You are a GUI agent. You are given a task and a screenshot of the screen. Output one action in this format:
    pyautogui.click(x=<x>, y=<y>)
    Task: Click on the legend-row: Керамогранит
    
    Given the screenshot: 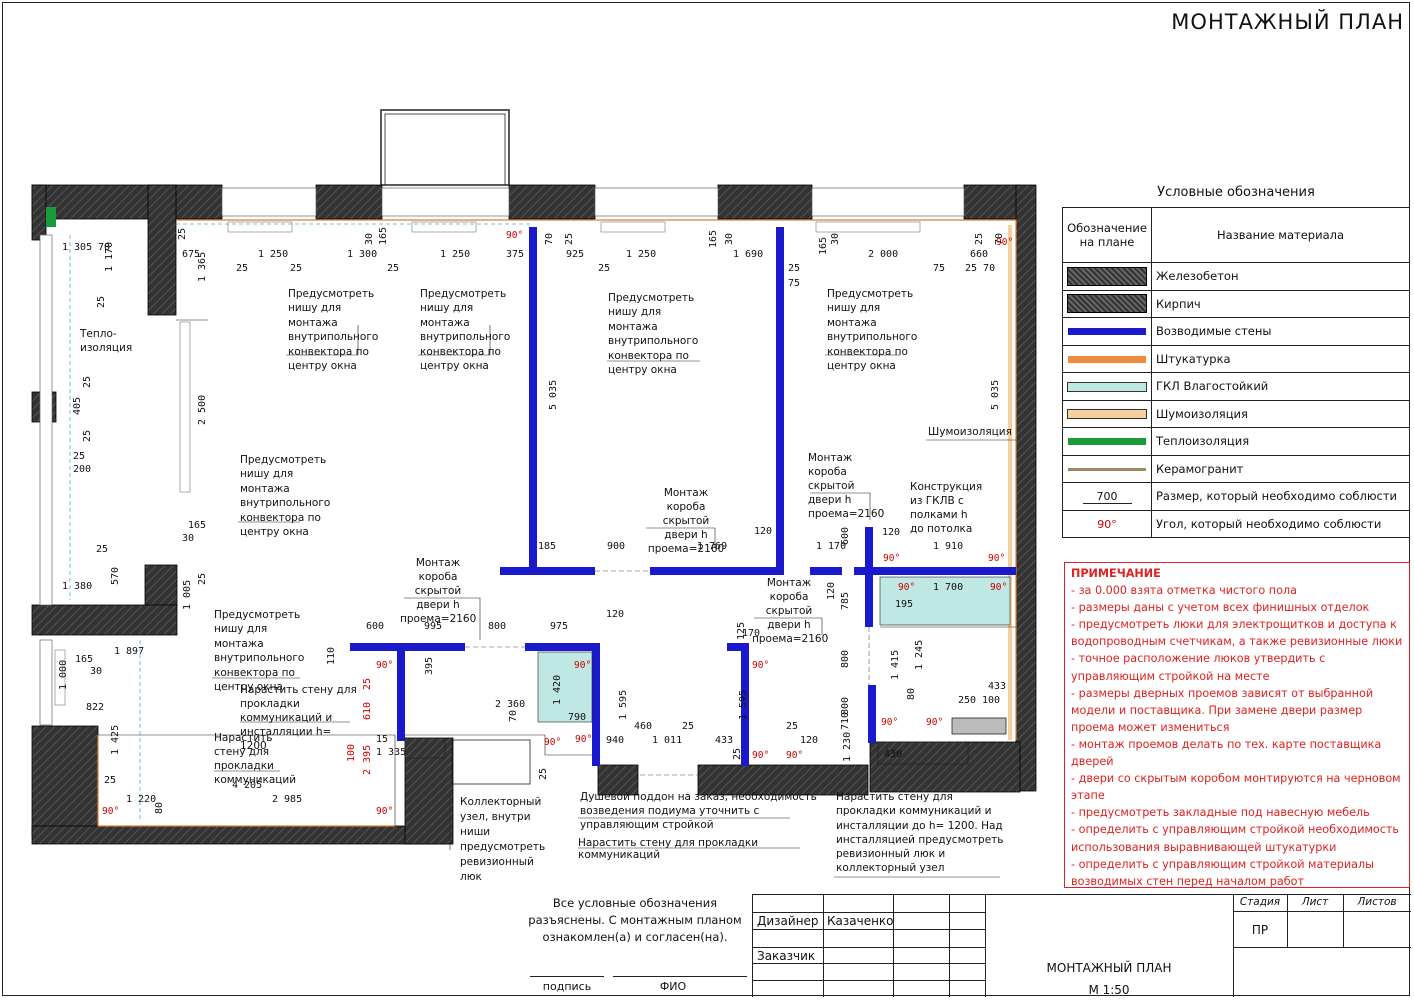 What is the action you would take?
    pyautogui.click(x=1236, y=468)
    